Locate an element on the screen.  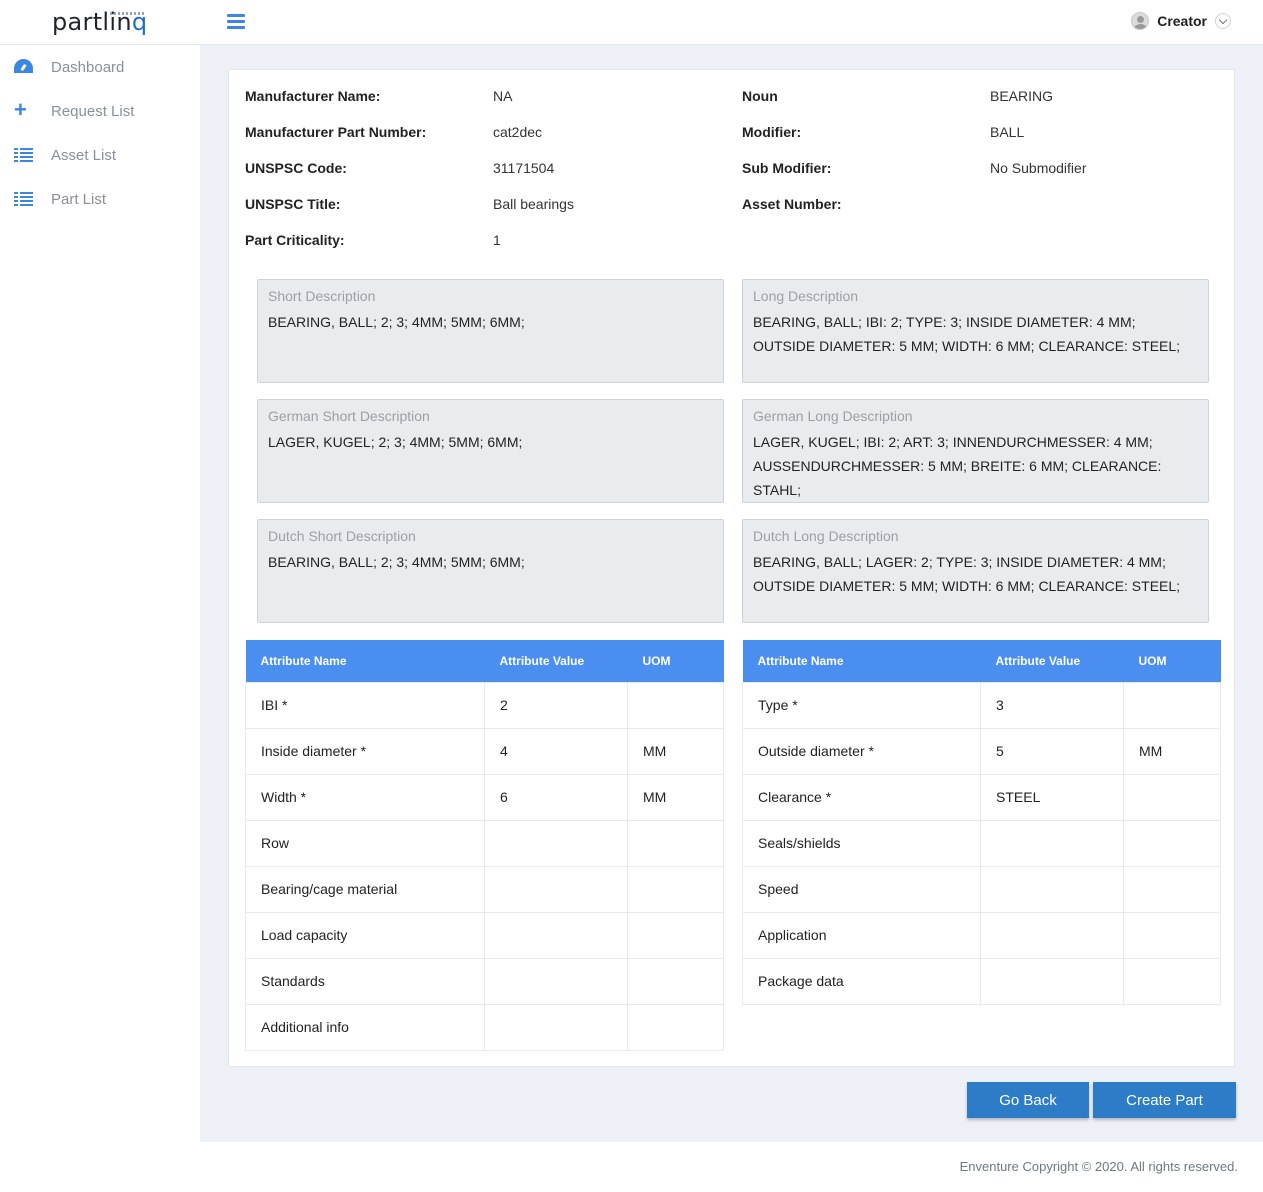
manufacturer-name-label: Manufacturer Name: is located at coordinates (313, 96).